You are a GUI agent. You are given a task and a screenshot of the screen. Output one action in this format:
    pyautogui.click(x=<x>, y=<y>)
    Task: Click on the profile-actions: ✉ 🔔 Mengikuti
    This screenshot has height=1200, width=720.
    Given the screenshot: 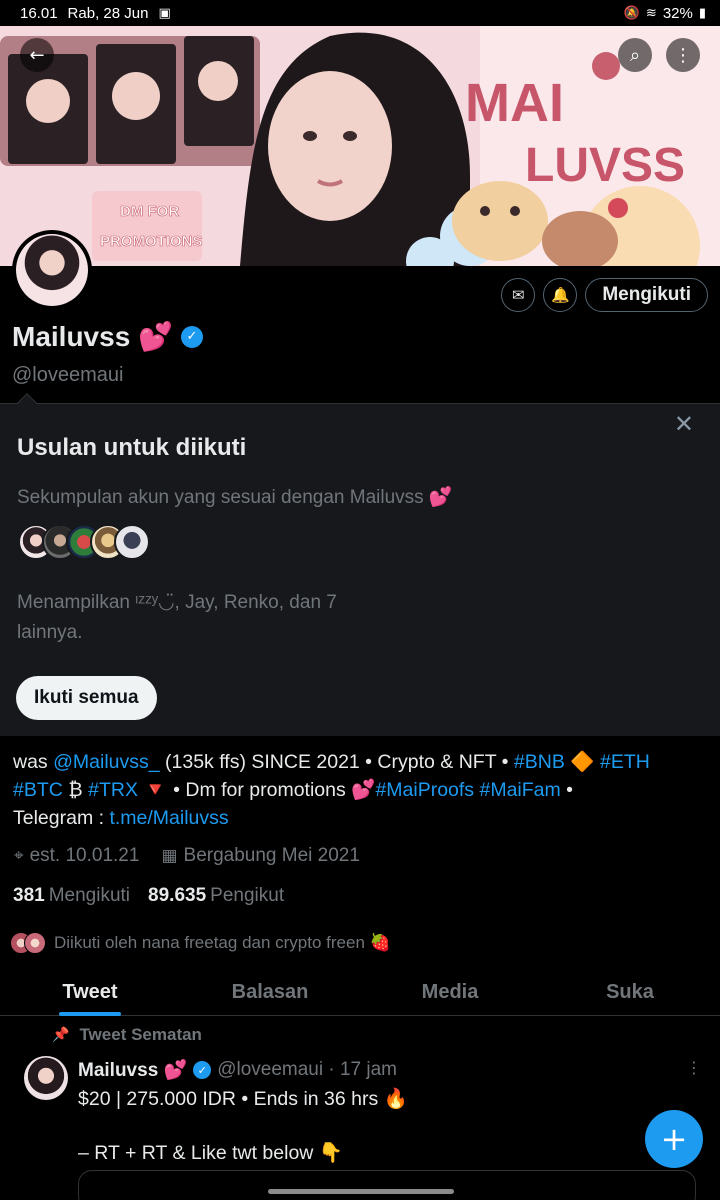 What is the action you would take?
    pyautogui.click(x=604, y=295)
    